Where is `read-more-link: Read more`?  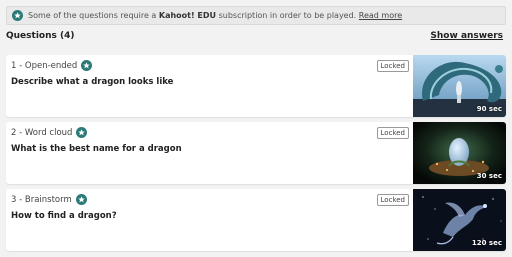
read-more-link: Read more is located at coordinates (380, 15).